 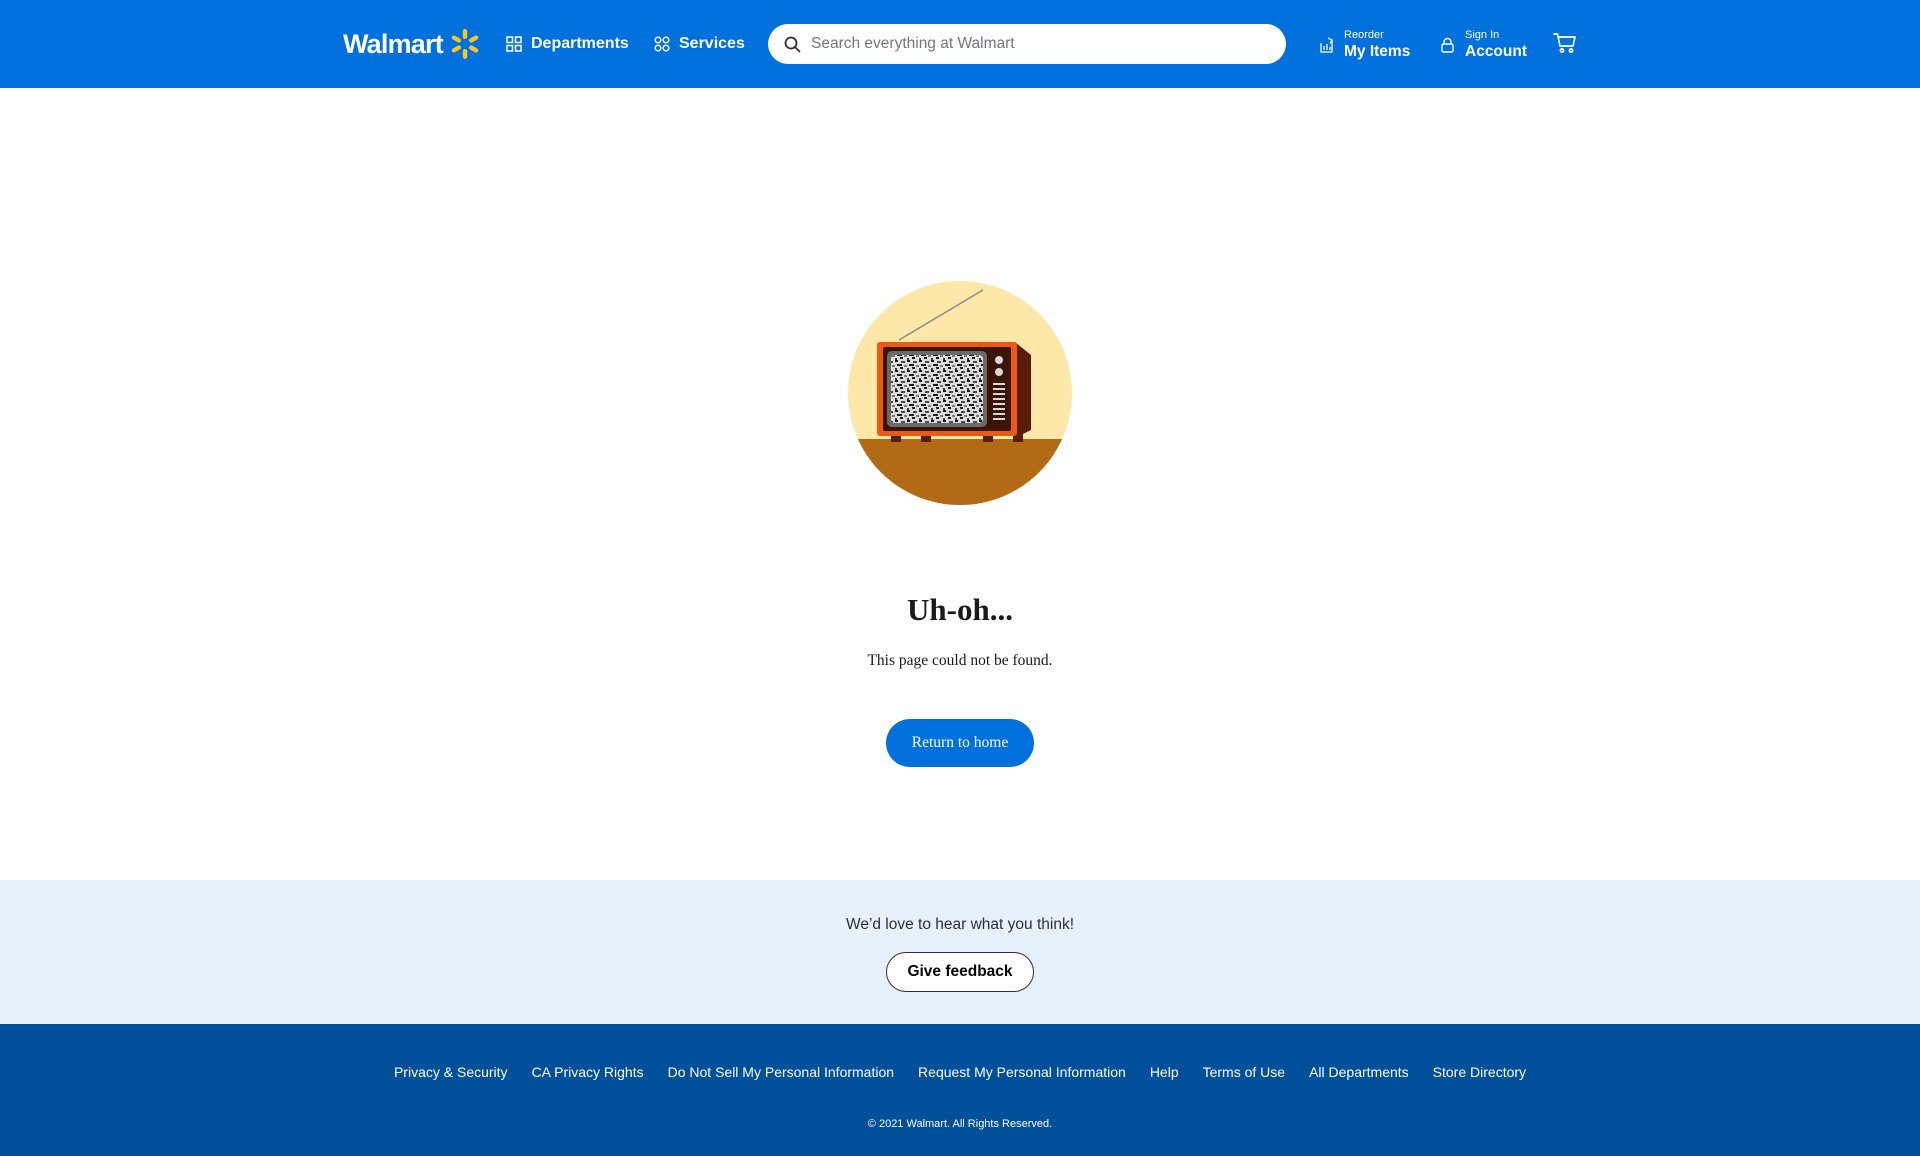 I want to click on footer-link-all-departments: All Departments, so click(x=1359, y=1072).